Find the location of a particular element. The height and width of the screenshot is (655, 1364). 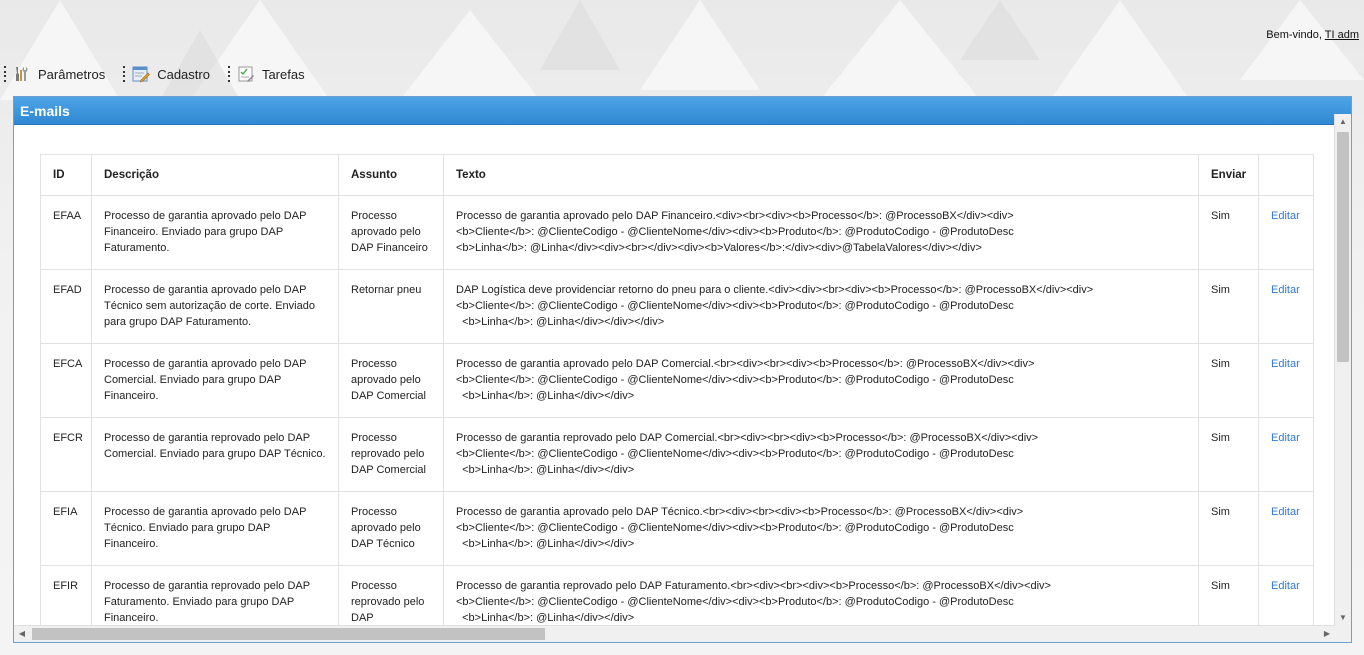

cell-assunto: Processo aprovado pelo DAP Técnico is located at coordinates (391, 528).